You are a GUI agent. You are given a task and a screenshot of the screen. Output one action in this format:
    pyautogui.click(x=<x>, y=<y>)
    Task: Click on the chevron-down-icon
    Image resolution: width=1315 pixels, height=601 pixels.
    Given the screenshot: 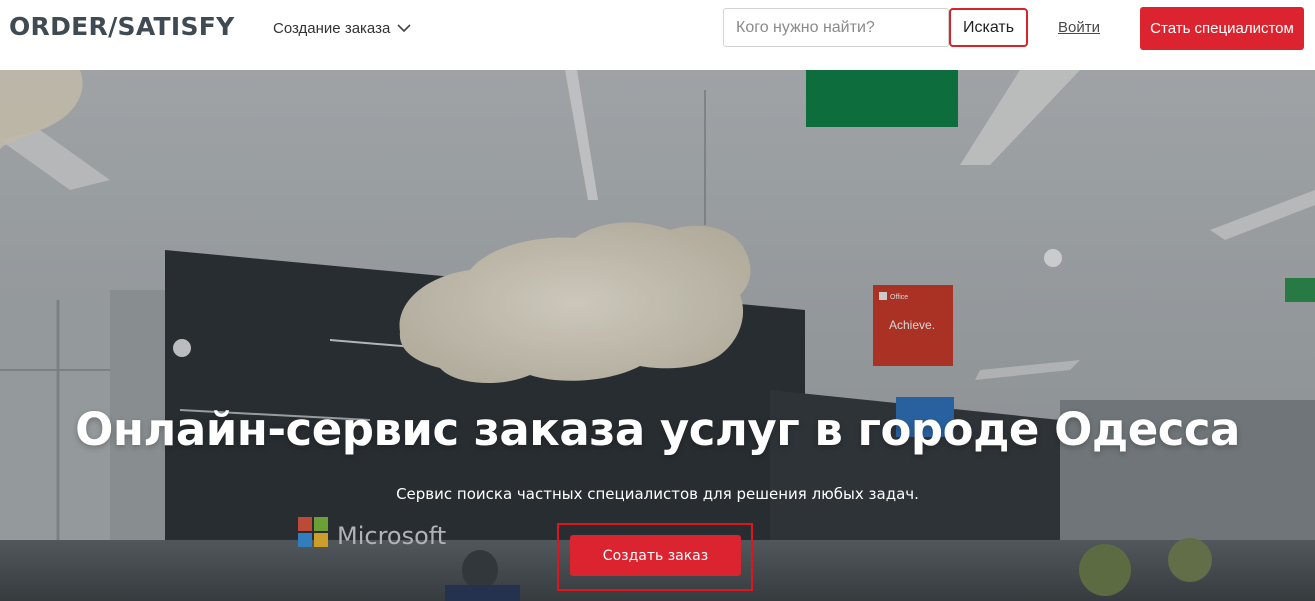 What is the action you would take?
    pyautogui.click(x=404, y=28)
    